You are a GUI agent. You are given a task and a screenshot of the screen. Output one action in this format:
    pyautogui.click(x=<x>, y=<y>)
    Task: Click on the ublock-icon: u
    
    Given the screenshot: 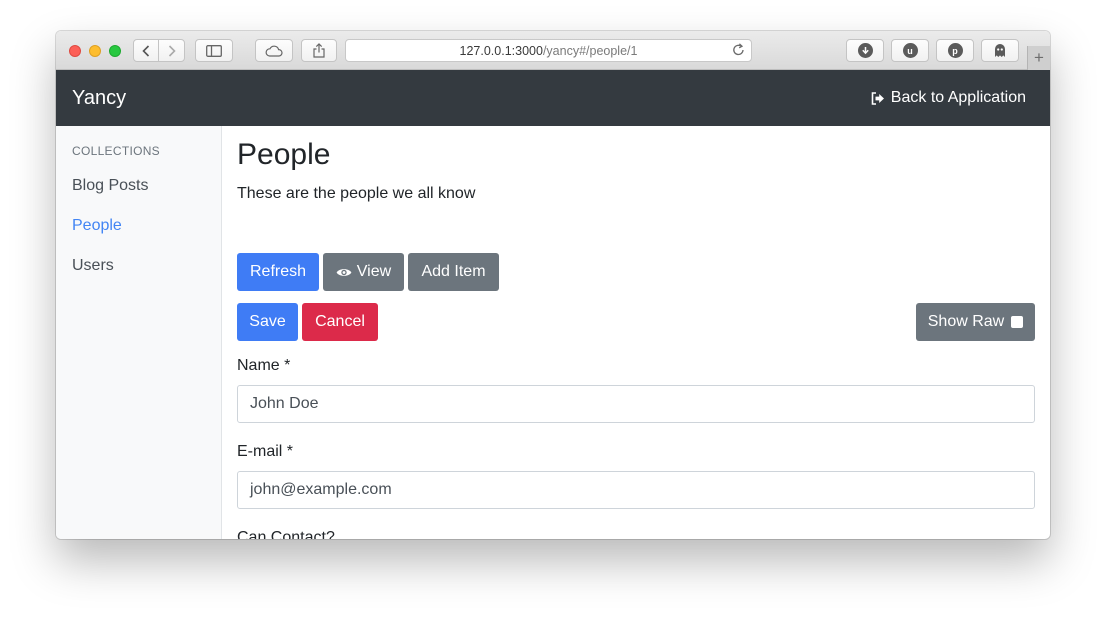 What is the action you would take?
    pyautogui.click(x=910, y=50)
    